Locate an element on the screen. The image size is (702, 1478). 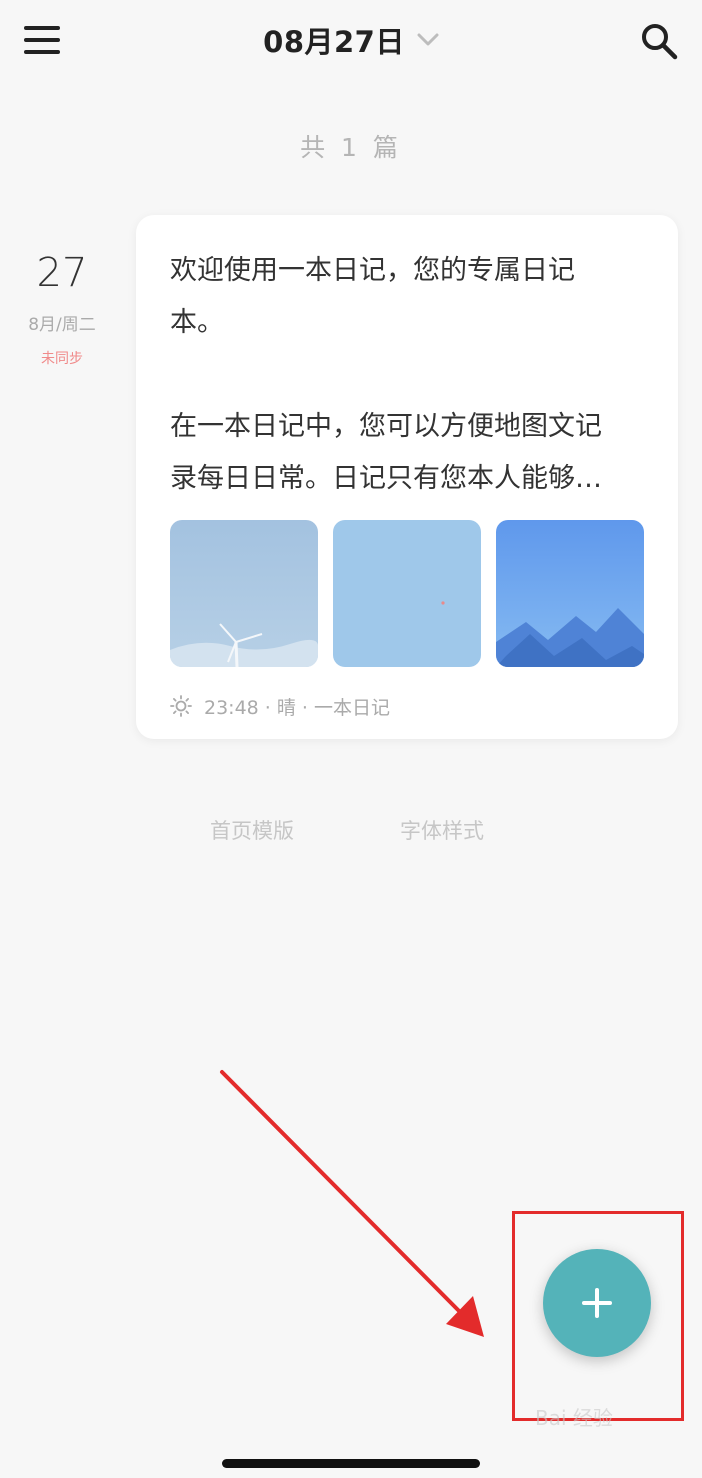
chevron-down-icon is located at coordinates (428, 39).